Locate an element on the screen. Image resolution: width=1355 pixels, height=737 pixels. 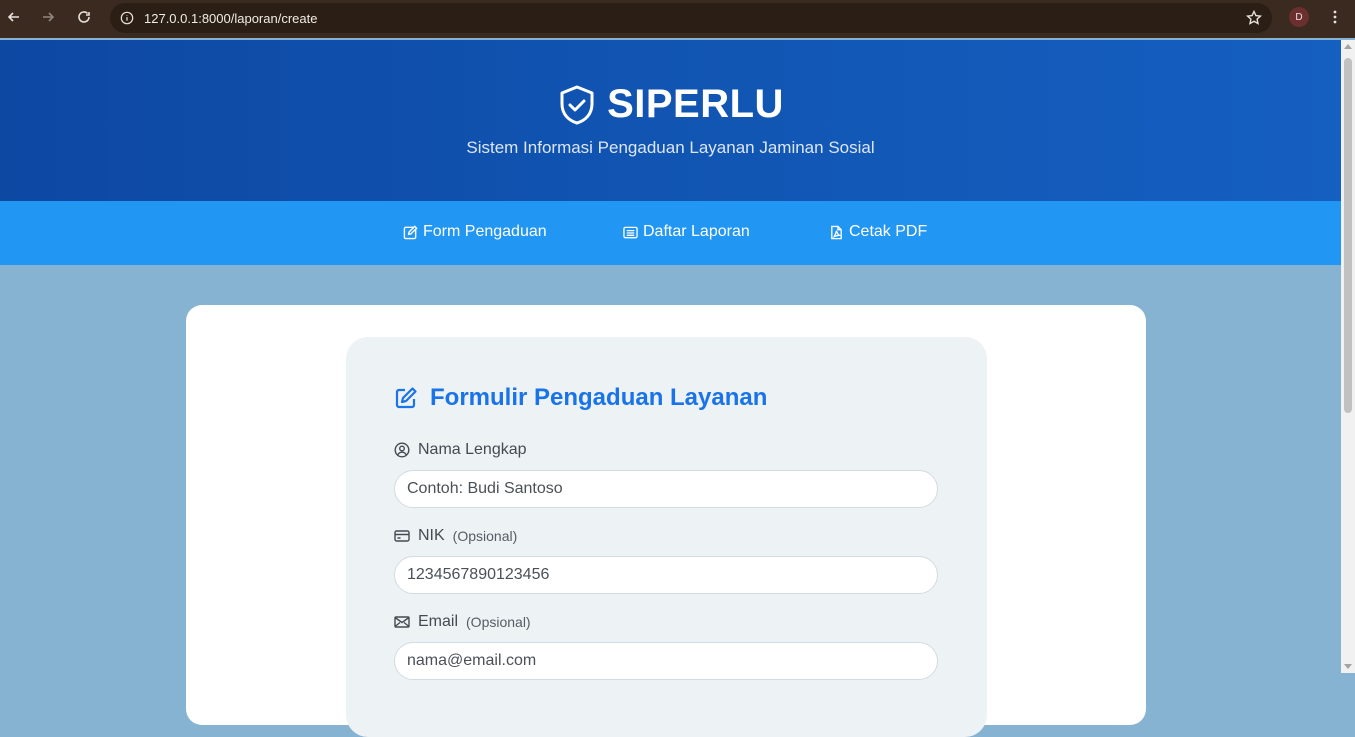
main-navigation: Form Pengaduan Daftar Laporan Cetak PDF is located at coordinates (670, 233).